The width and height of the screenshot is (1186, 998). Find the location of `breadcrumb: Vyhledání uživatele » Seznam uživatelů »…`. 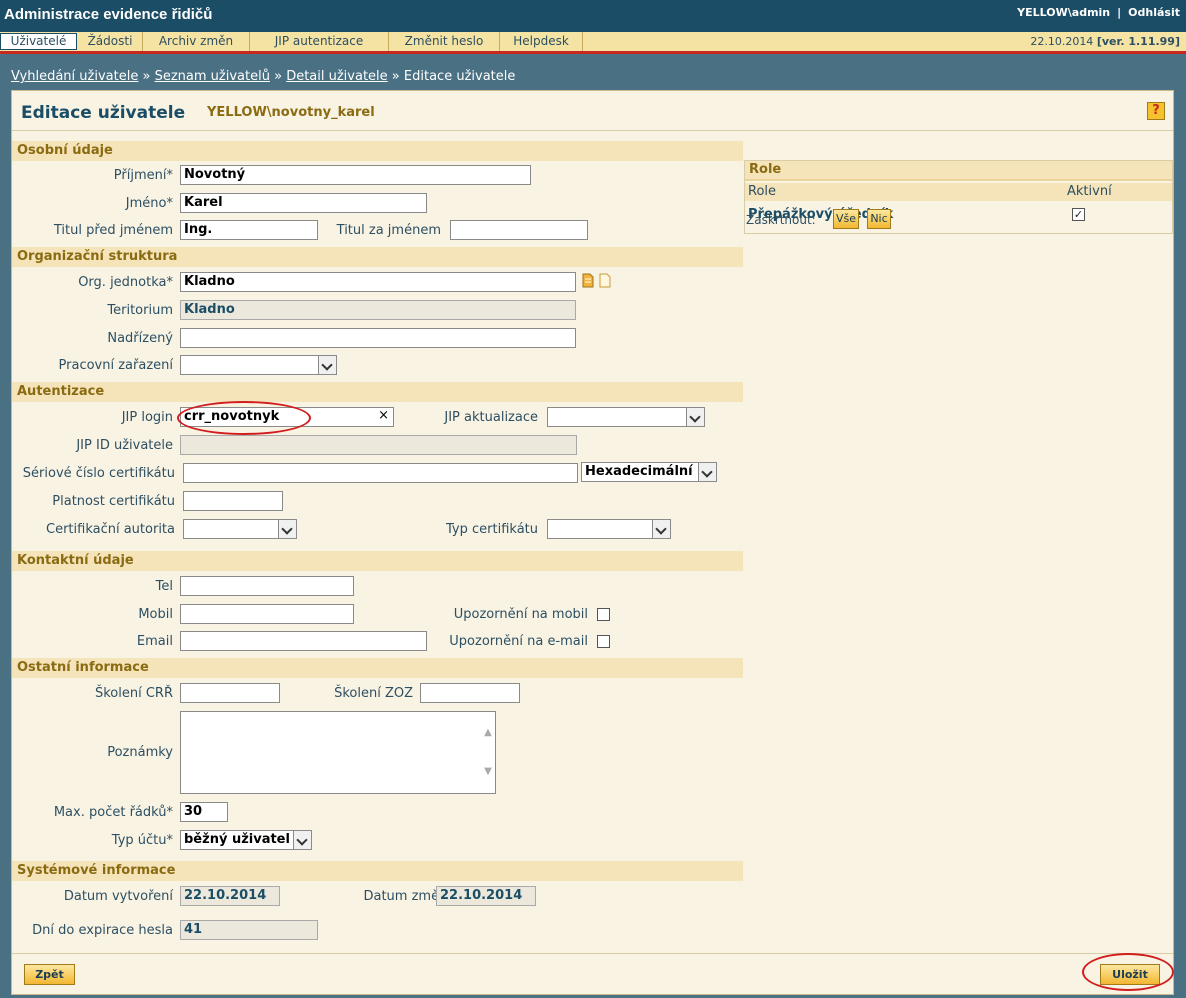

breadcrumb: Vyhledání uživatele » Seznam uživatelů »… is located at coordinates (263, 76).